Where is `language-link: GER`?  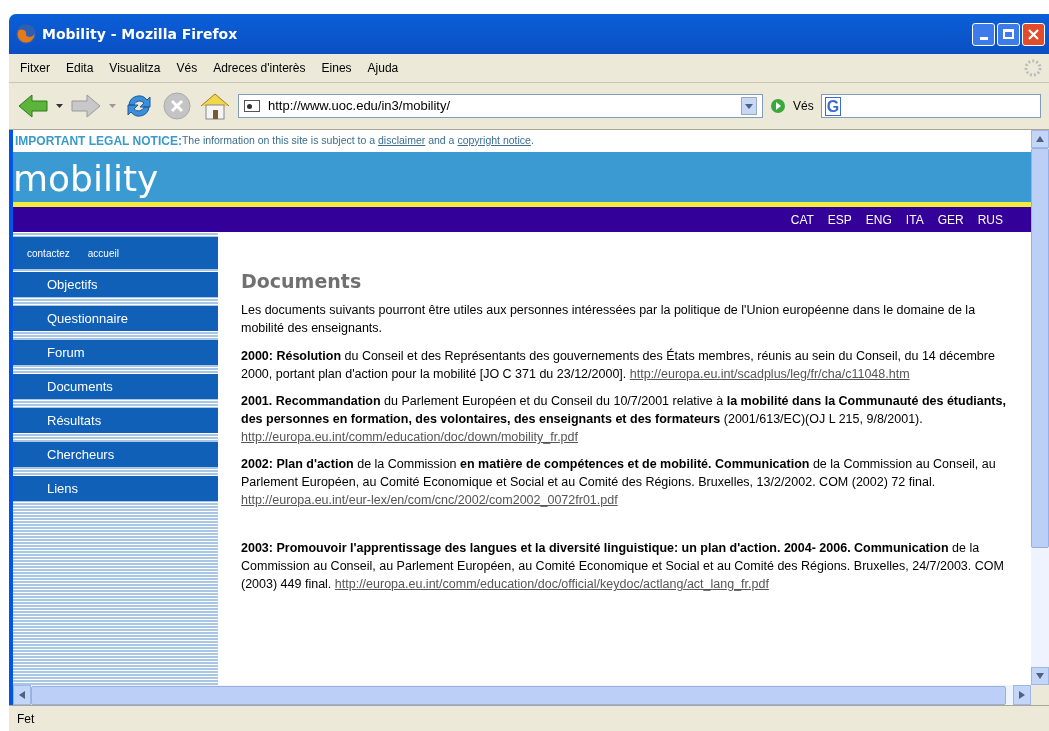
language-link: GER is located at coordinates (950, 219).